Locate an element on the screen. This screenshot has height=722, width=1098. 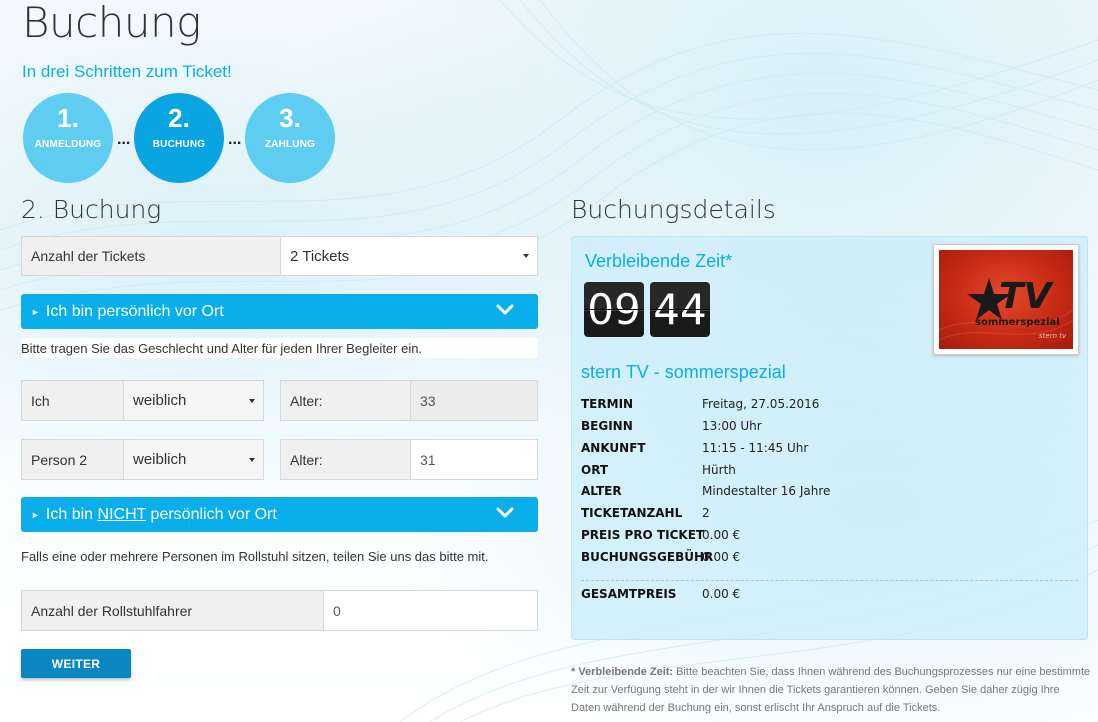
detail-key: ANKUNFT is located at coordinates (613, 448).